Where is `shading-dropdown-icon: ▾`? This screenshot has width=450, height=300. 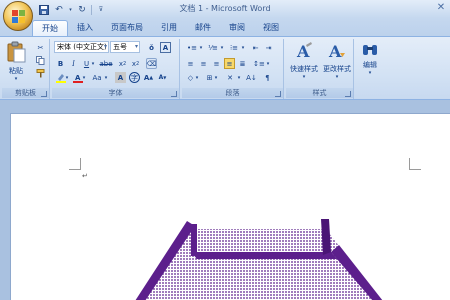 shading-dropdown-icon: ▾ is located at coordinates (197, 77).